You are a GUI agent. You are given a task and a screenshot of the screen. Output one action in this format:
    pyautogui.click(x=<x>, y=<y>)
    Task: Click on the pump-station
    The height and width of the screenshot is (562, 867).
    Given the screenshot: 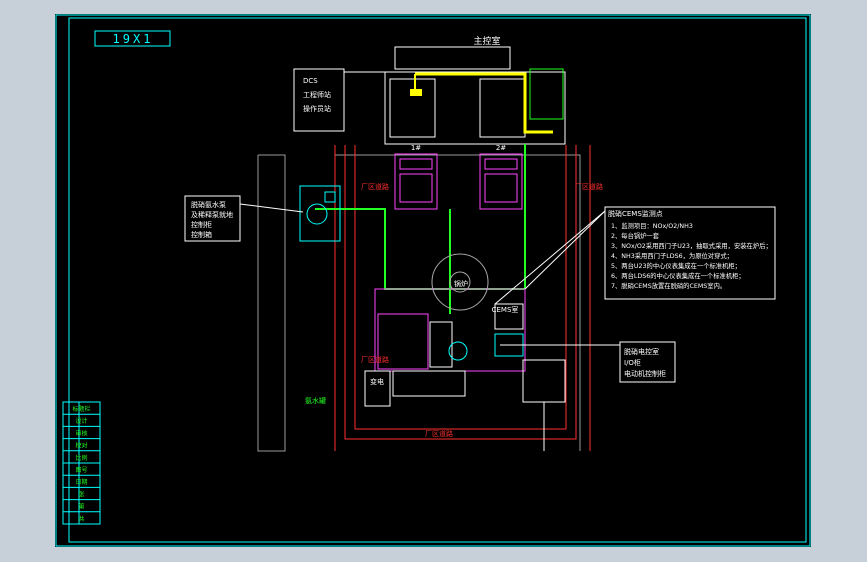 What is the action you would take?
    pyautogui.click(x=320, y=213)
    